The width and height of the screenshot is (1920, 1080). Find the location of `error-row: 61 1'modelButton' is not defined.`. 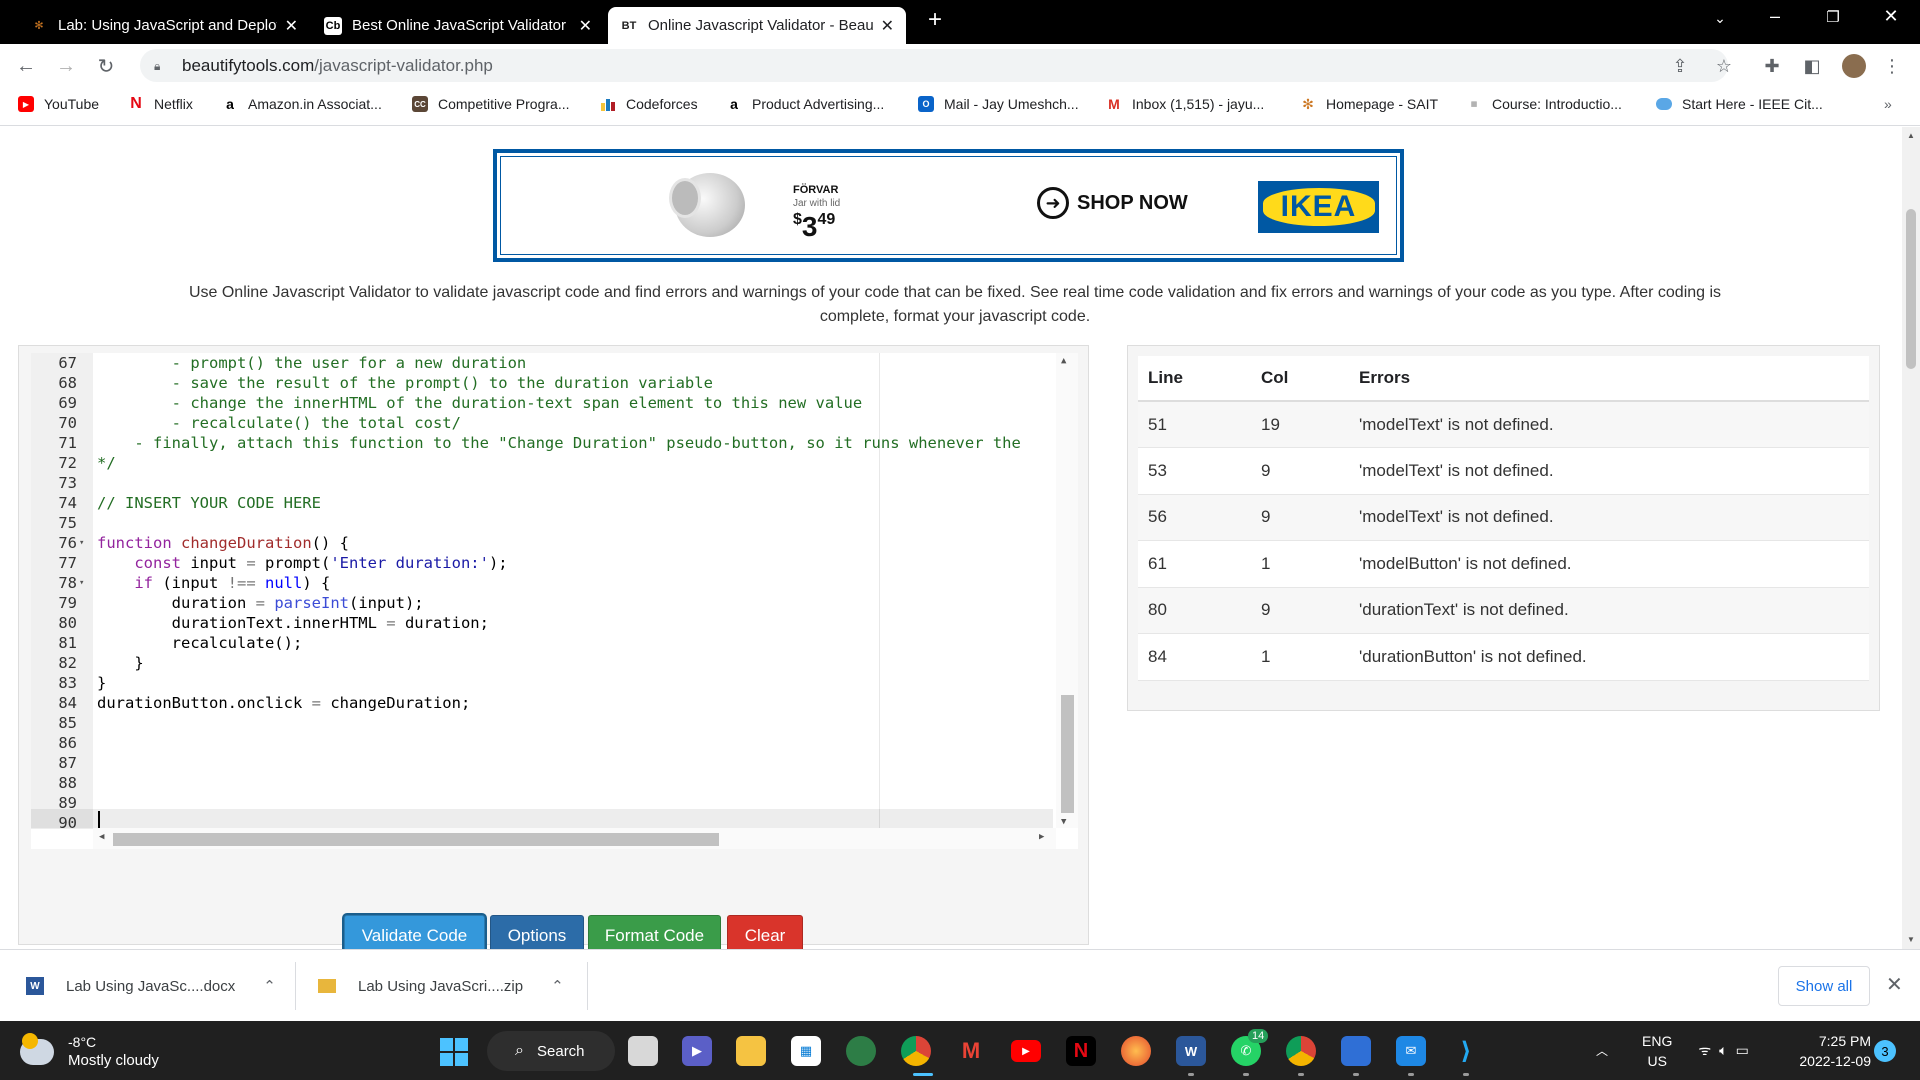

error-row: 61 1'modelButton' is not defined. is located at coordinates (1503, 564).